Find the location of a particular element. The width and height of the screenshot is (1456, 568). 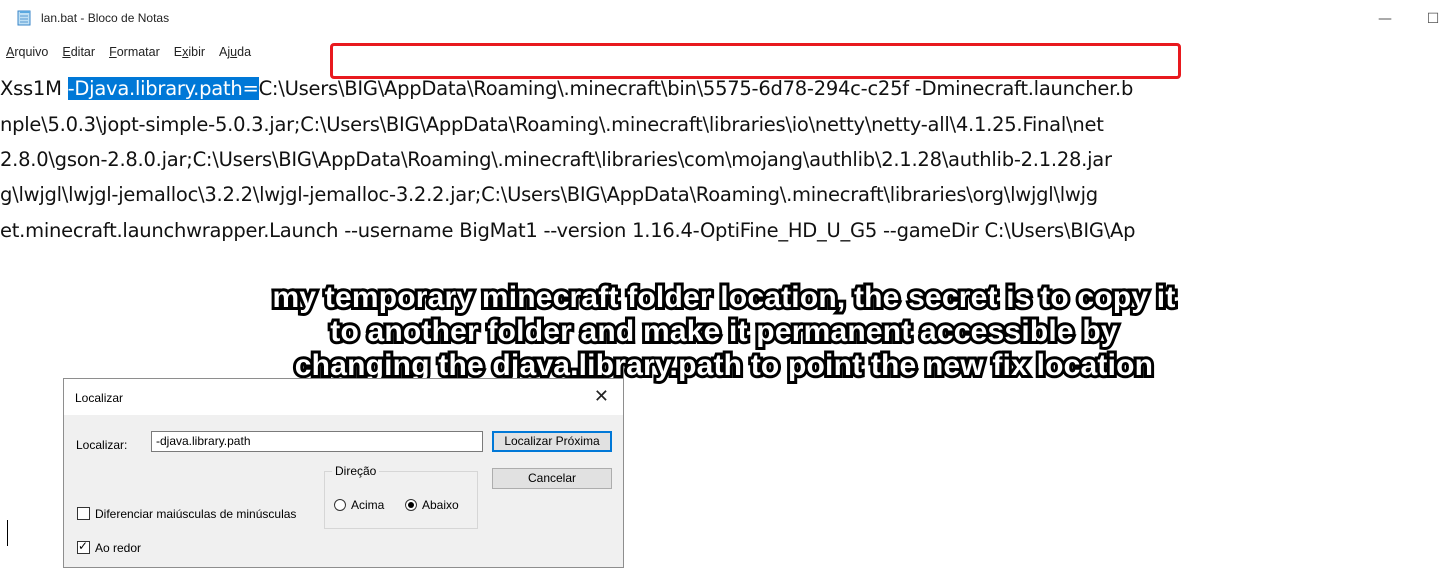

menu-ajuda: Ajuda is located at coordinates (235, 52).